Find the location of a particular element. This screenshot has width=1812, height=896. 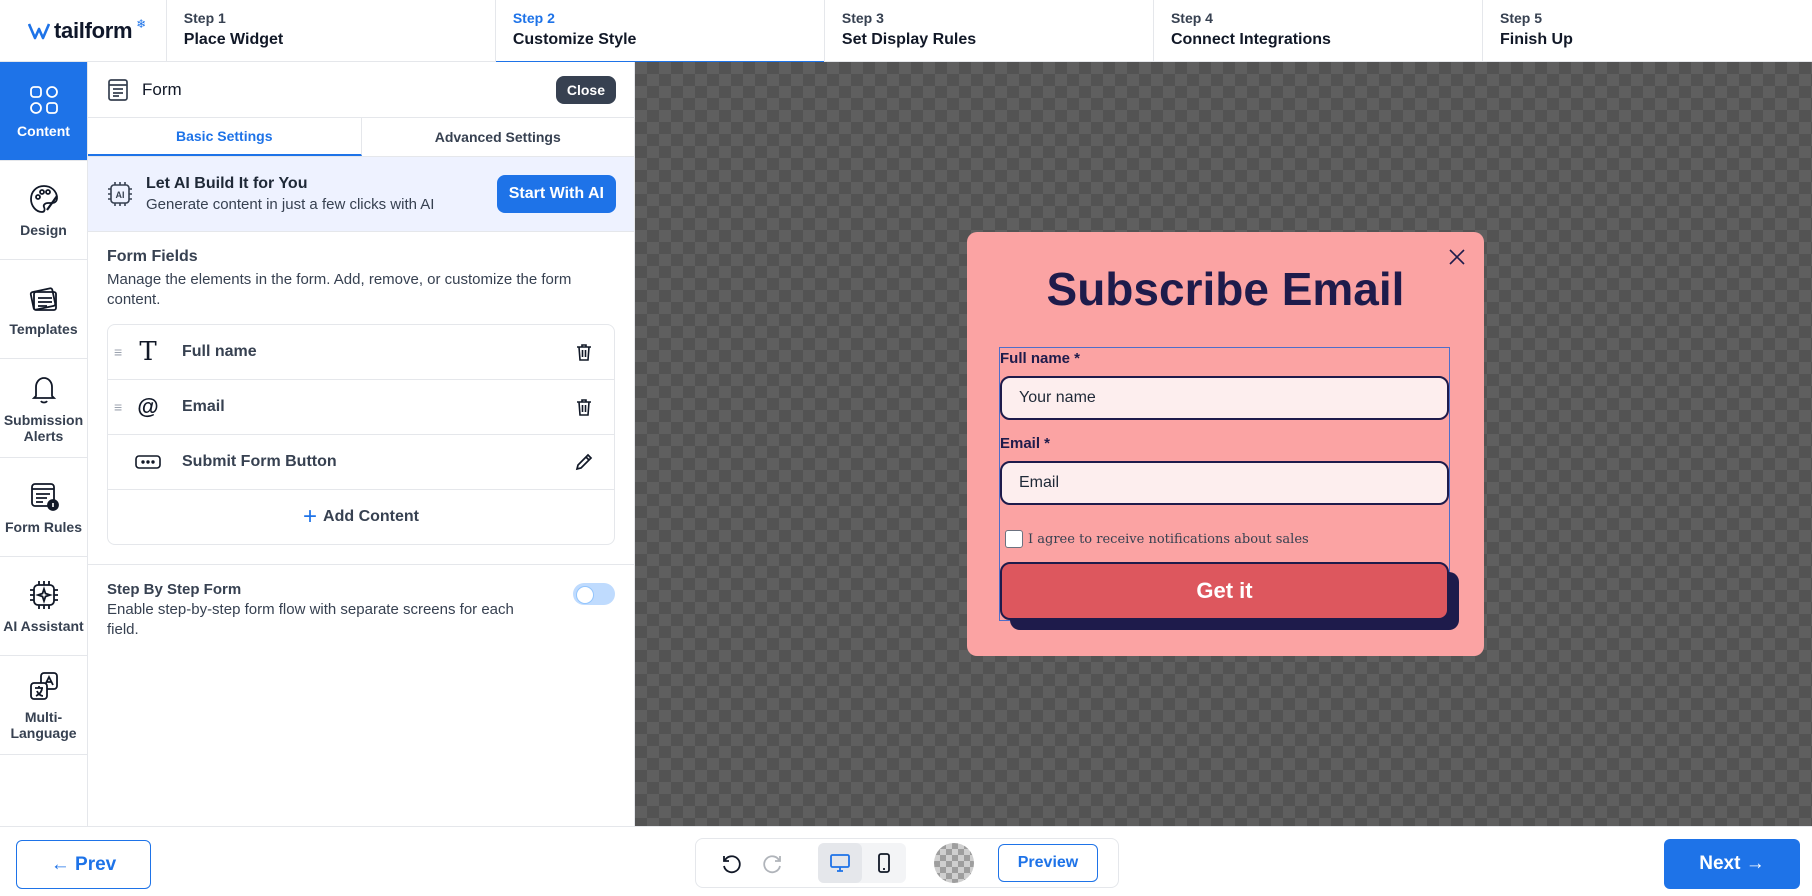

rail-item-content: Content is located at coordinates (43, 111).